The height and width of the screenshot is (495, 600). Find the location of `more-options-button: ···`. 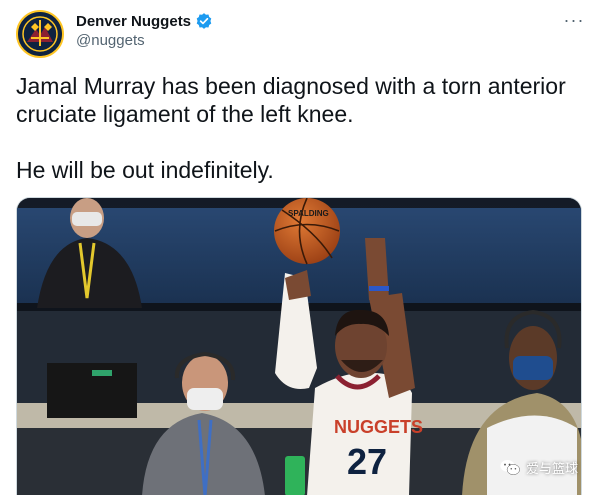

more-options-button: ··· is located at coordinates (574, 20).